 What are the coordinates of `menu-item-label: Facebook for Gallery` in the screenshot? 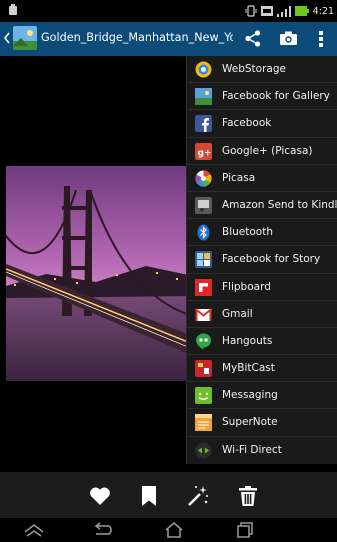 It's located at (276, 96).